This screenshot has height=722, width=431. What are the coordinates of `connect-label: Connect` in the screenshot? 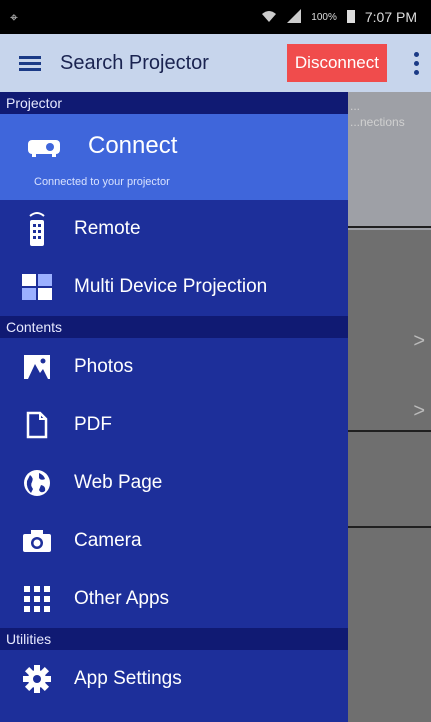 It's located at (133, 145).